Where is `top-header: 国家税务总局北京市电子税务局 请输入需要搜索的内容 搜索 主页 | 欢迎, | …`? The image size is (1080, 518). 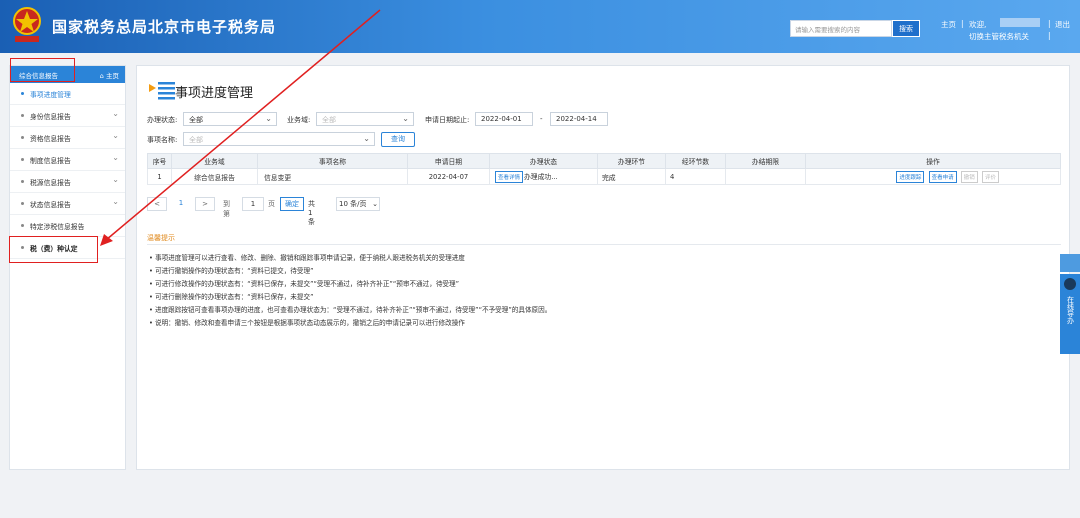
top-header: 国家税务总局北京市电子税务局 请输入需要搜索的内容 搜索 主页 | 欢迎, | … is located at coordinates (540, 26).